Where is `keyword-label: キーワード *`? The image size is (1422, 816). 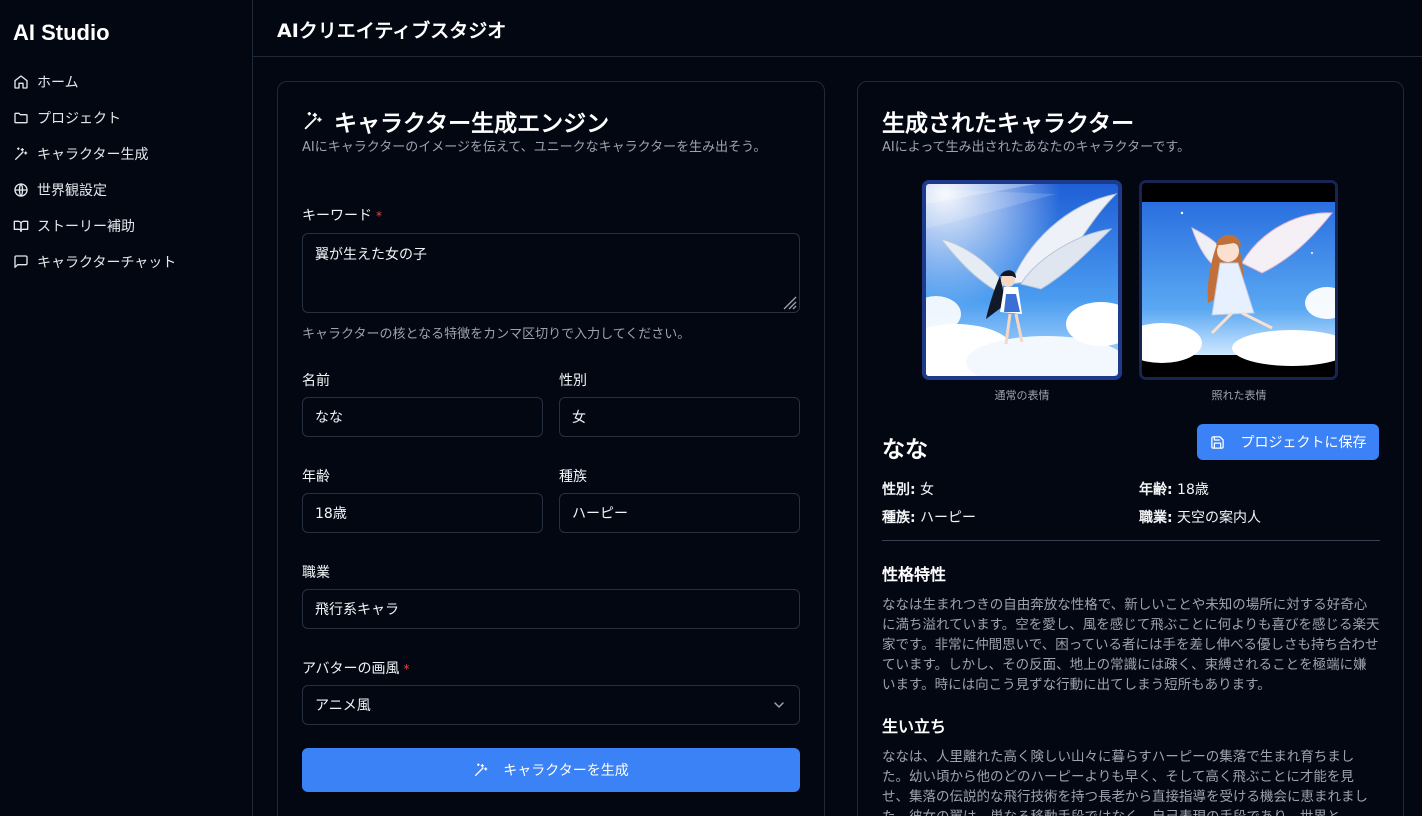 keyword-label: キーワード * is located at coordinates (342, 215).